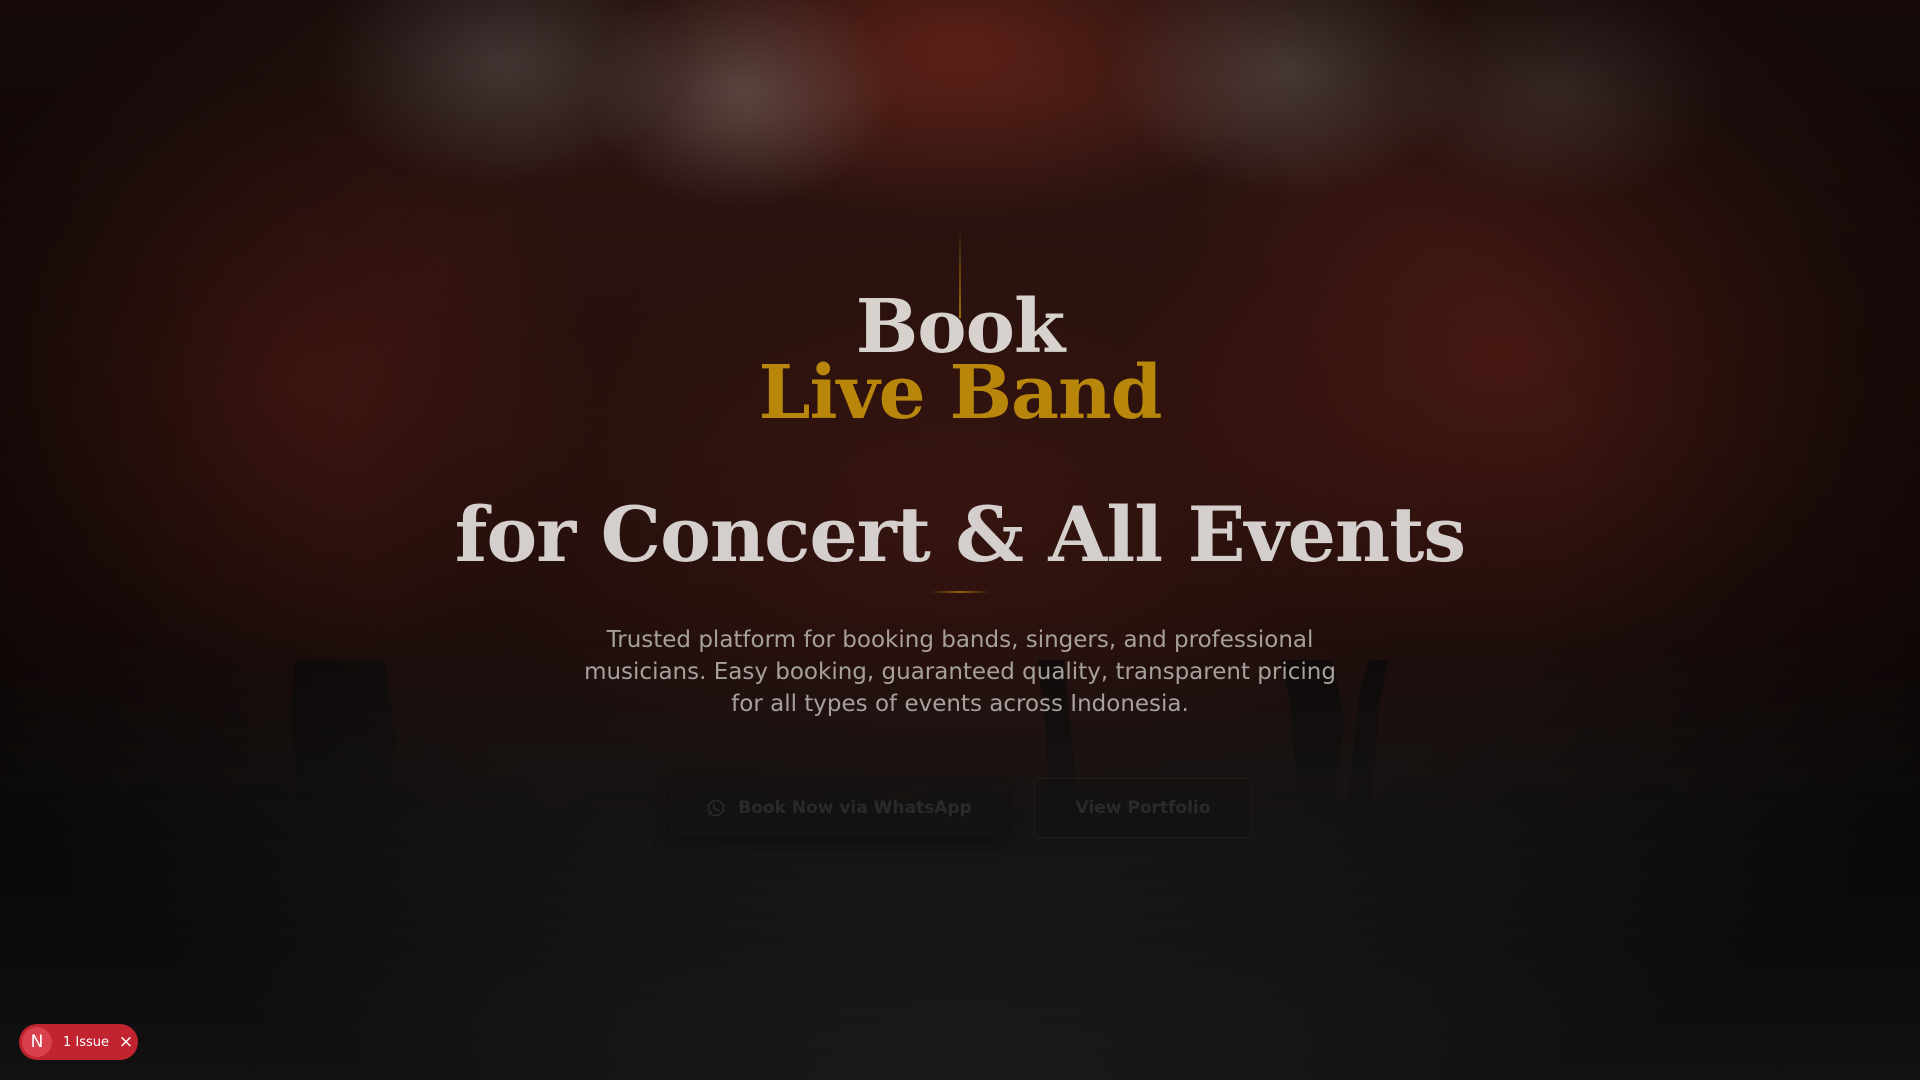 The height and width of the screenshot is (1080, 1920). Describe the element at coordinates (960, 592) in the screenshot. I see `decorative-gold-divider` at that location.